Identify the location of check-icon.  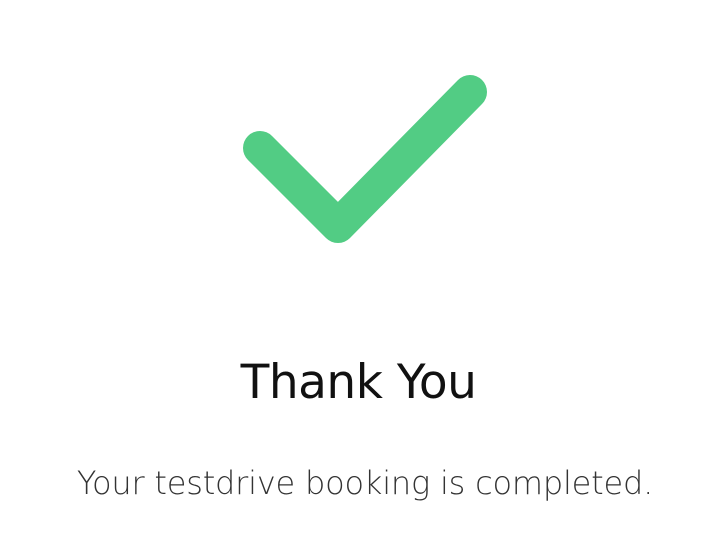
(365, 162).